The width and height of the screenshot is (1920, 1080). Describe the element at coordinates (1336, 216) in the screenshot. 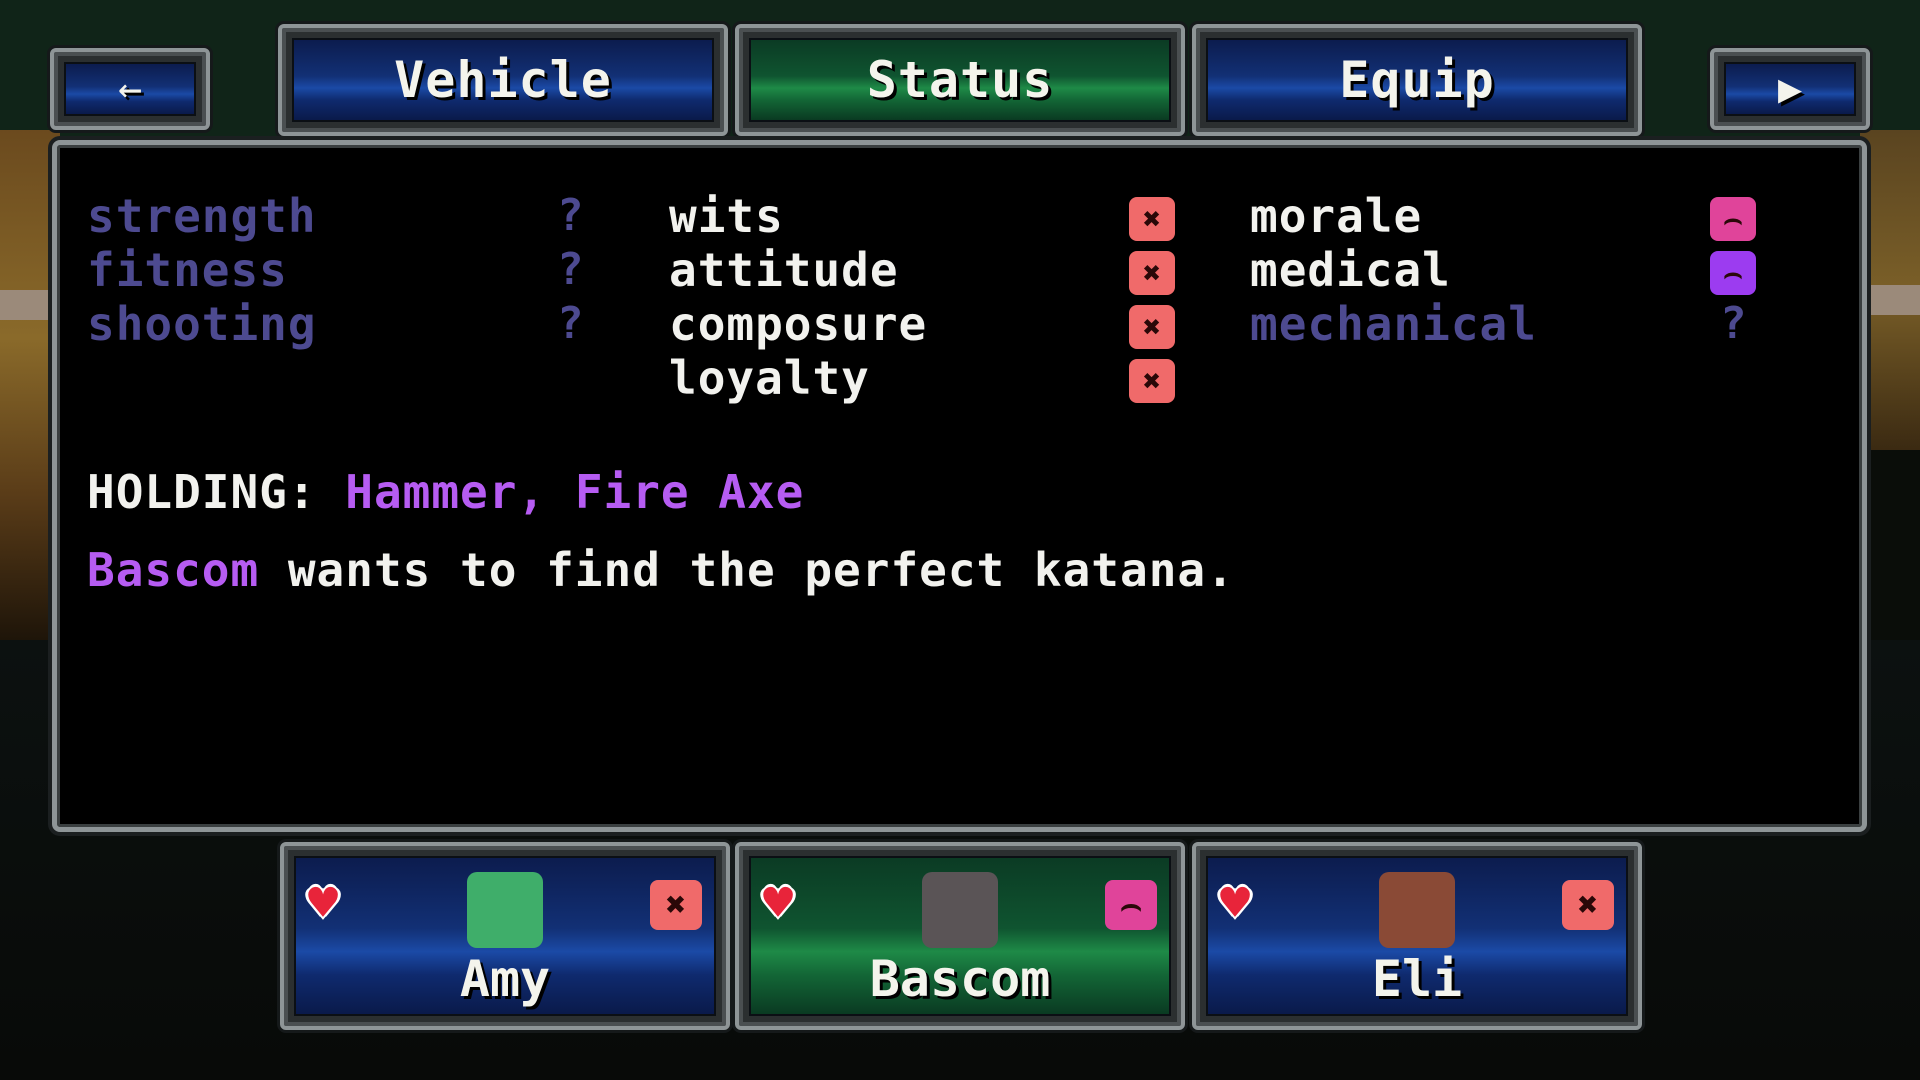

I see `stat-name: morale` at that location.